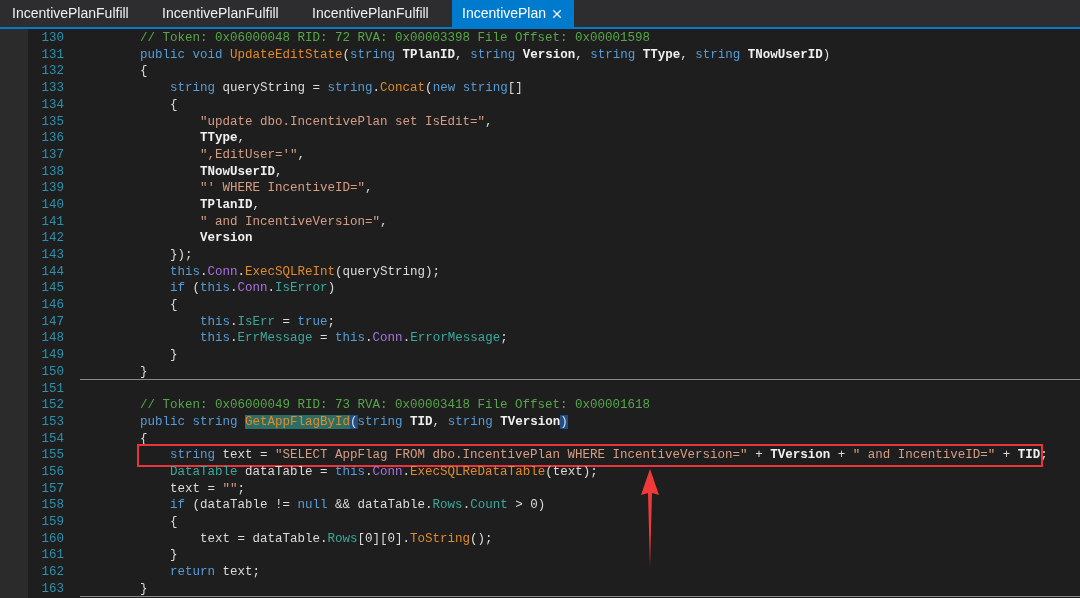 The height and width of the screenshot is (598, 1080). What do you see at coordinates (222, 138) in the screenshot?
I see `code-line: TType,` at bounding box center [222, 138].